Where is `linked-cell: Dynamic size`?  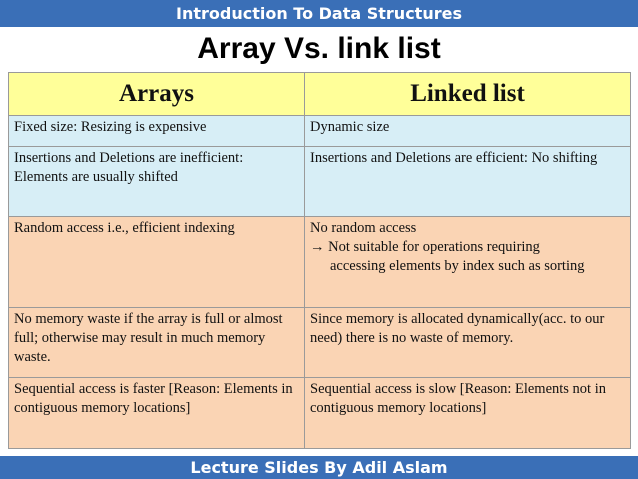 linked-cell: Dynamic size is located at coordinates (467, 131).